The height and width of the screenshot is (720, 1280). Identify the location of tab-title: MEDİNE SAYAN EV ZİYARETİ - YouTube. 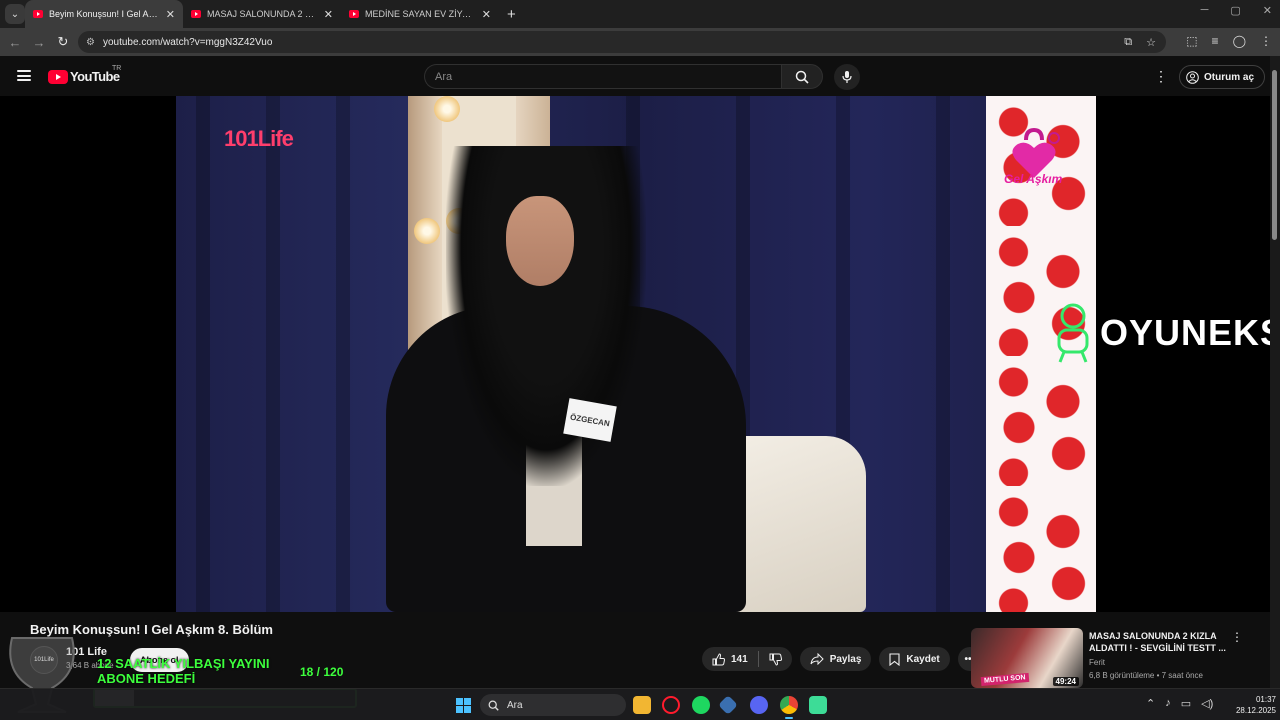
(420, 14).